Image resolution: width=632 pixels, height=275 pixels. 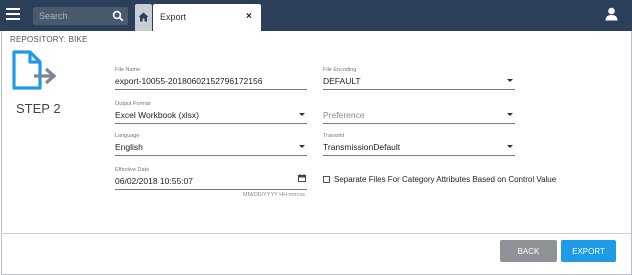 I want to click on tab-export-label: Export, so click(x=173, y=17).